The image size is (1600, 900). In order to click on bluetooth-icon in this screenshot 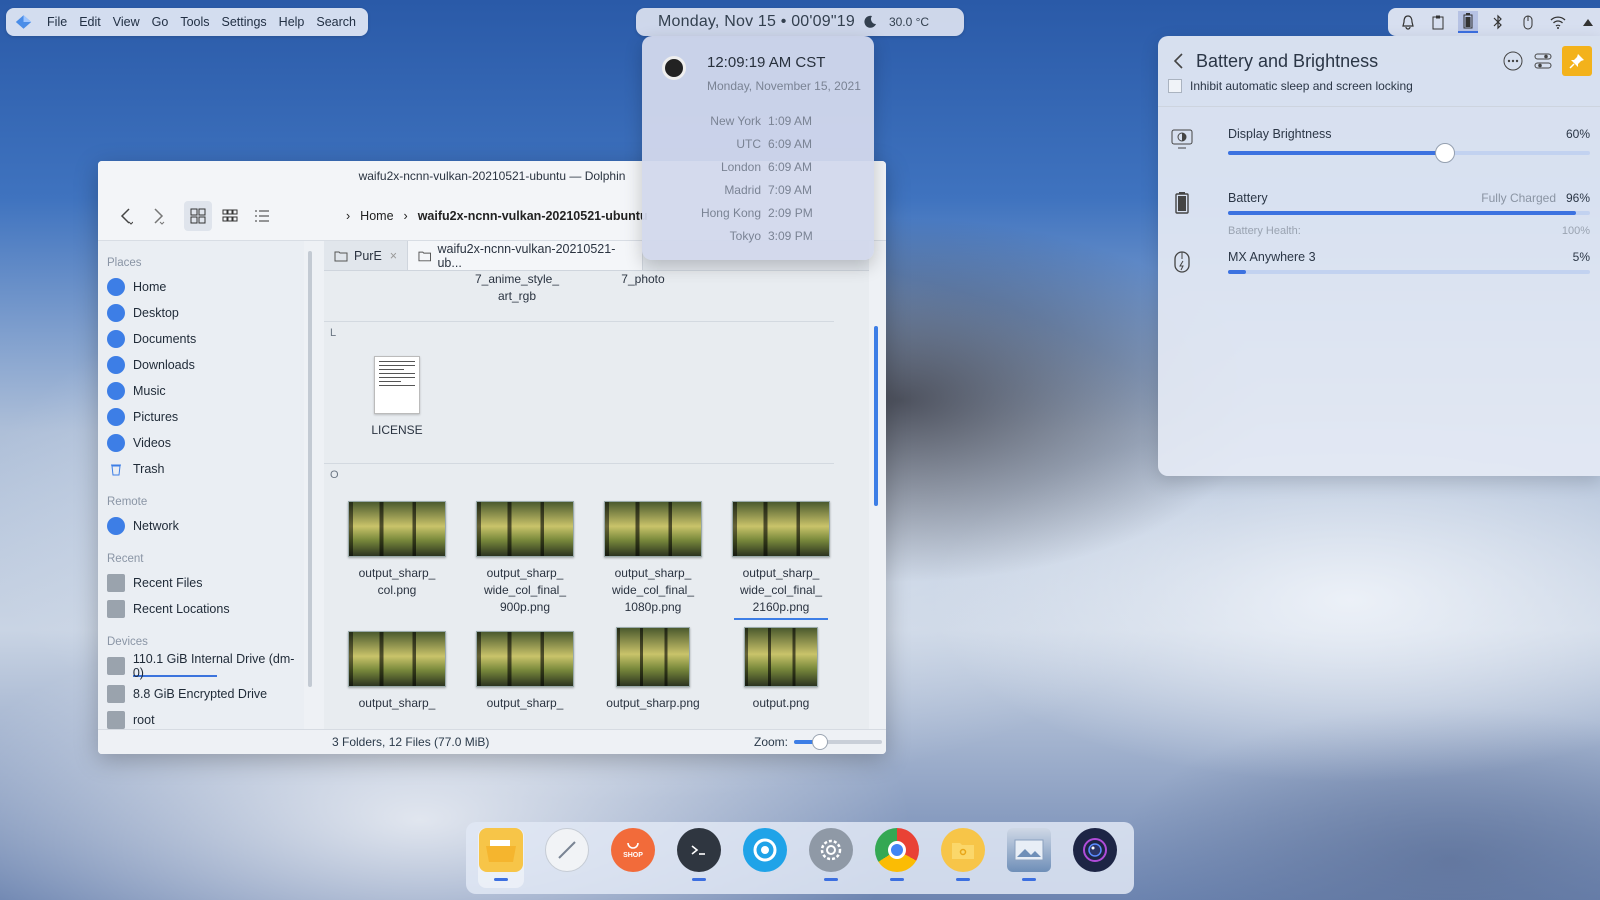, I will do `click(1498, 22)`.